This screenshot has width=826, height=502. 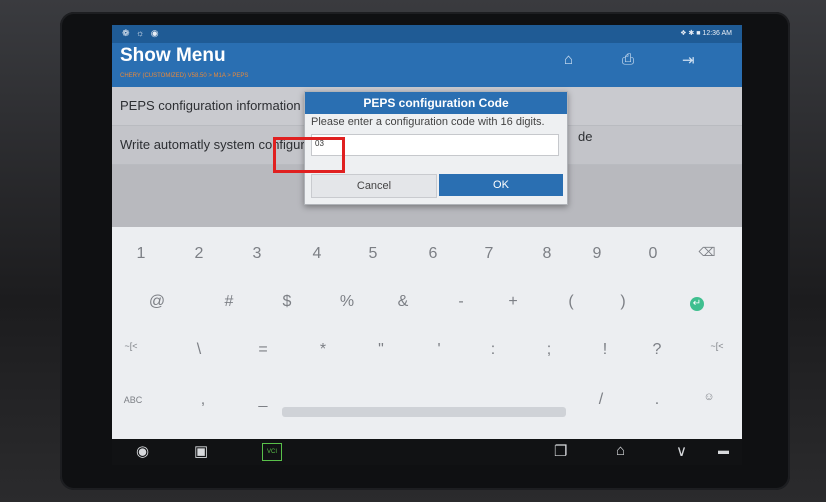 What do you see at coordinates (373, 254) in the screenshot?
I see `key-5: 5` at bounding box center [373, 254].